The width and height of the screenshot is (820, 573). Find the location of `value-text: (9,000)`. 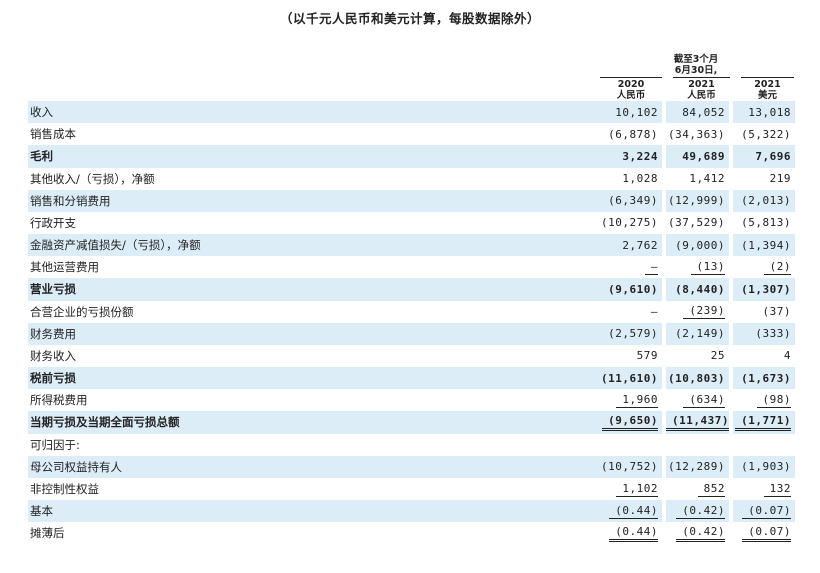

value-text: (9,000) is located at coordinates (700, 245).